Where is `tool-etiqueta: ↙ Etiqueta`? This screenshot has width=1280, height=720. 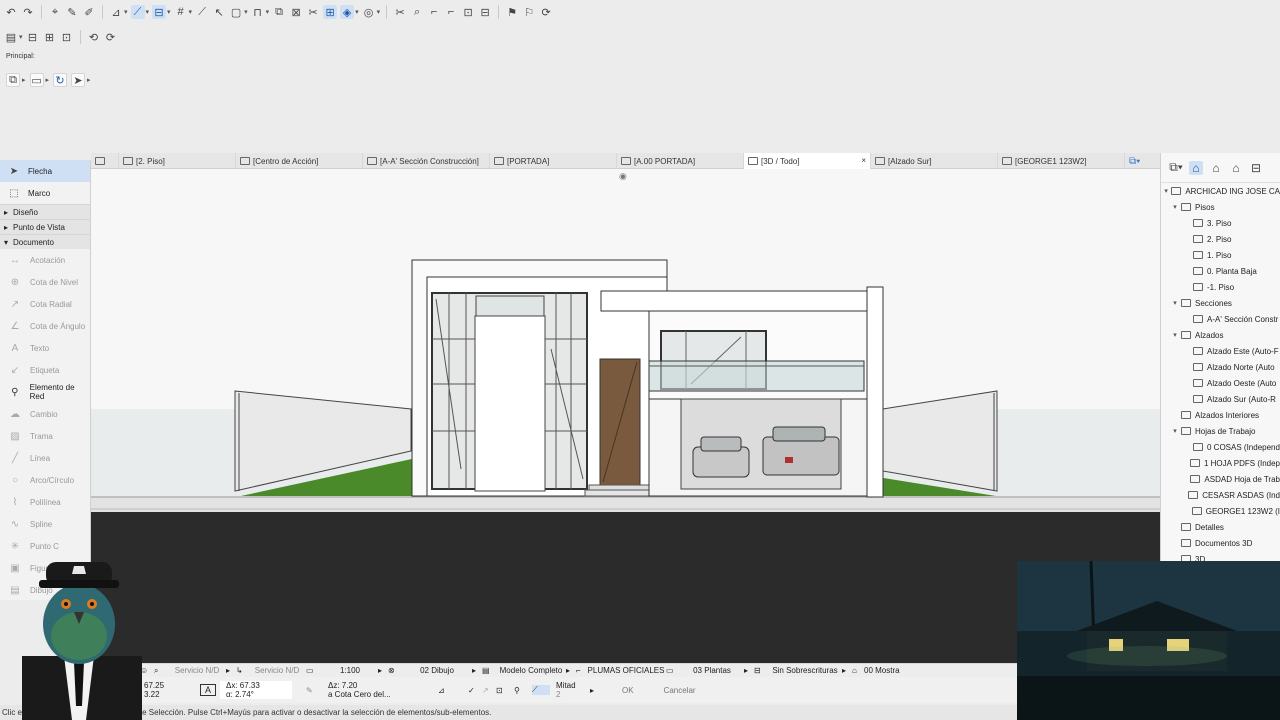
tool-etiqueta: ↙ Etiqueta is located at coordinates (45, 370).